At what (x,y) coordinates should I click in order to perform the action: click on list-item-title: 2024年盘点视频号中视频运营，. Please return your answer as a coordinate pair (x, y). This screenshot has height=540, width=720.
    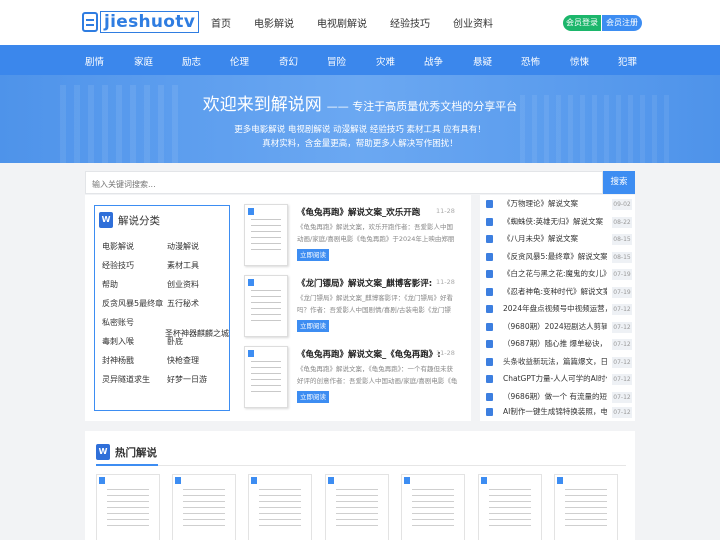
    Looking at the image, I should click on (555, 308).